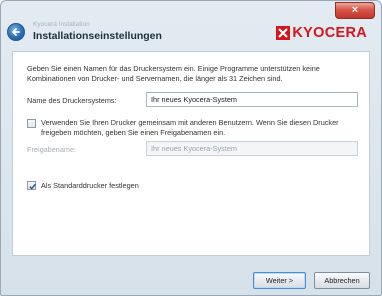  I want to click on printer-name-label: Name des Druckersystems:, so click(72, 100).